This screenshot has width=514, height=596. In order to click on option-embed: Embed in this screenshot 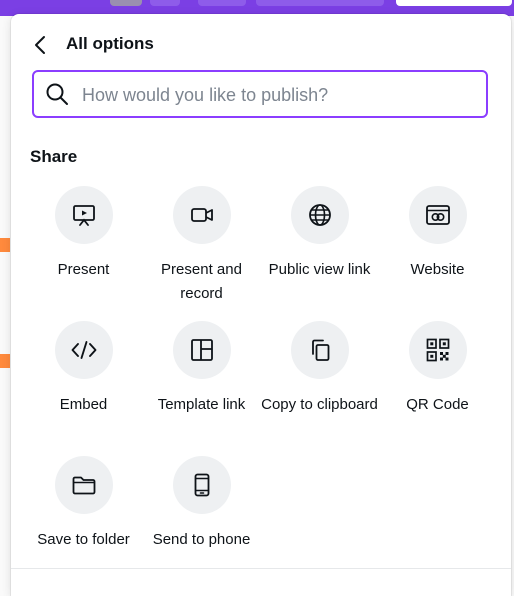, I will do `click(83, 369)`.